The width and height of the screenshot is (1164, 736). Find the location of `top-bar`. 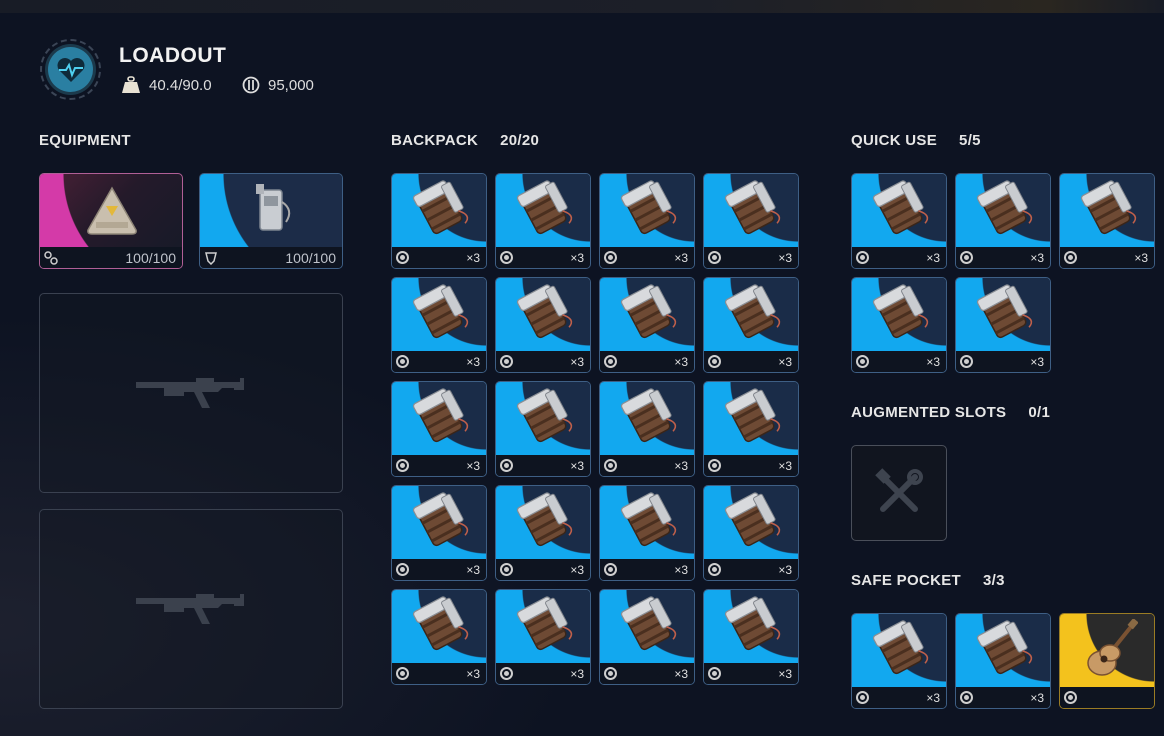

top-bar is located at coordinates (582, 6).